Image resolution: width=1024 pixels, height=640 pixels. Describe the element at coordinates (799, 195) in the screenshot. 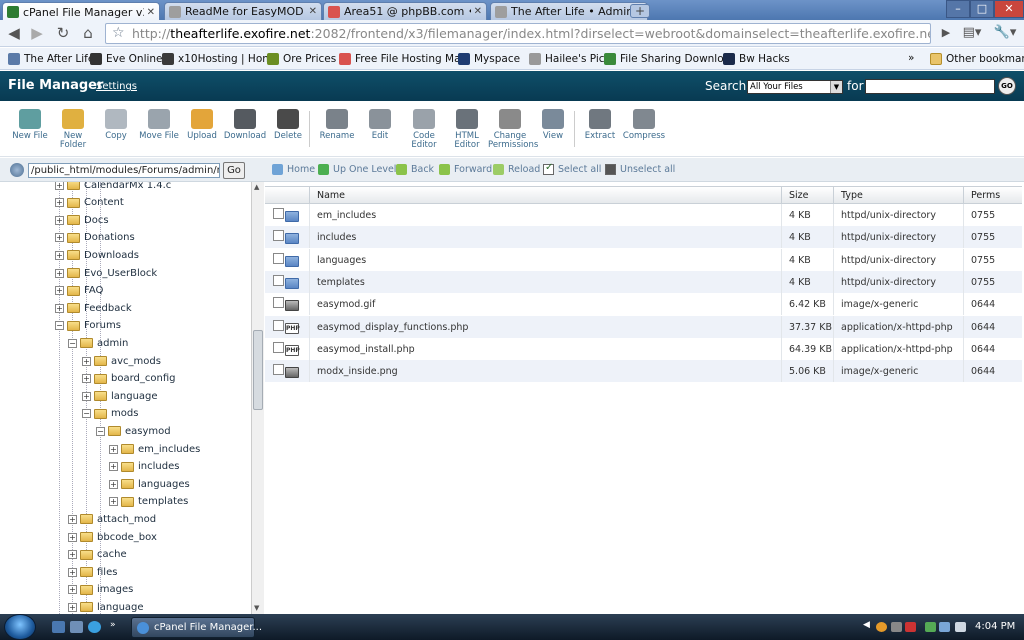

I see `column-size: Size` at that location.